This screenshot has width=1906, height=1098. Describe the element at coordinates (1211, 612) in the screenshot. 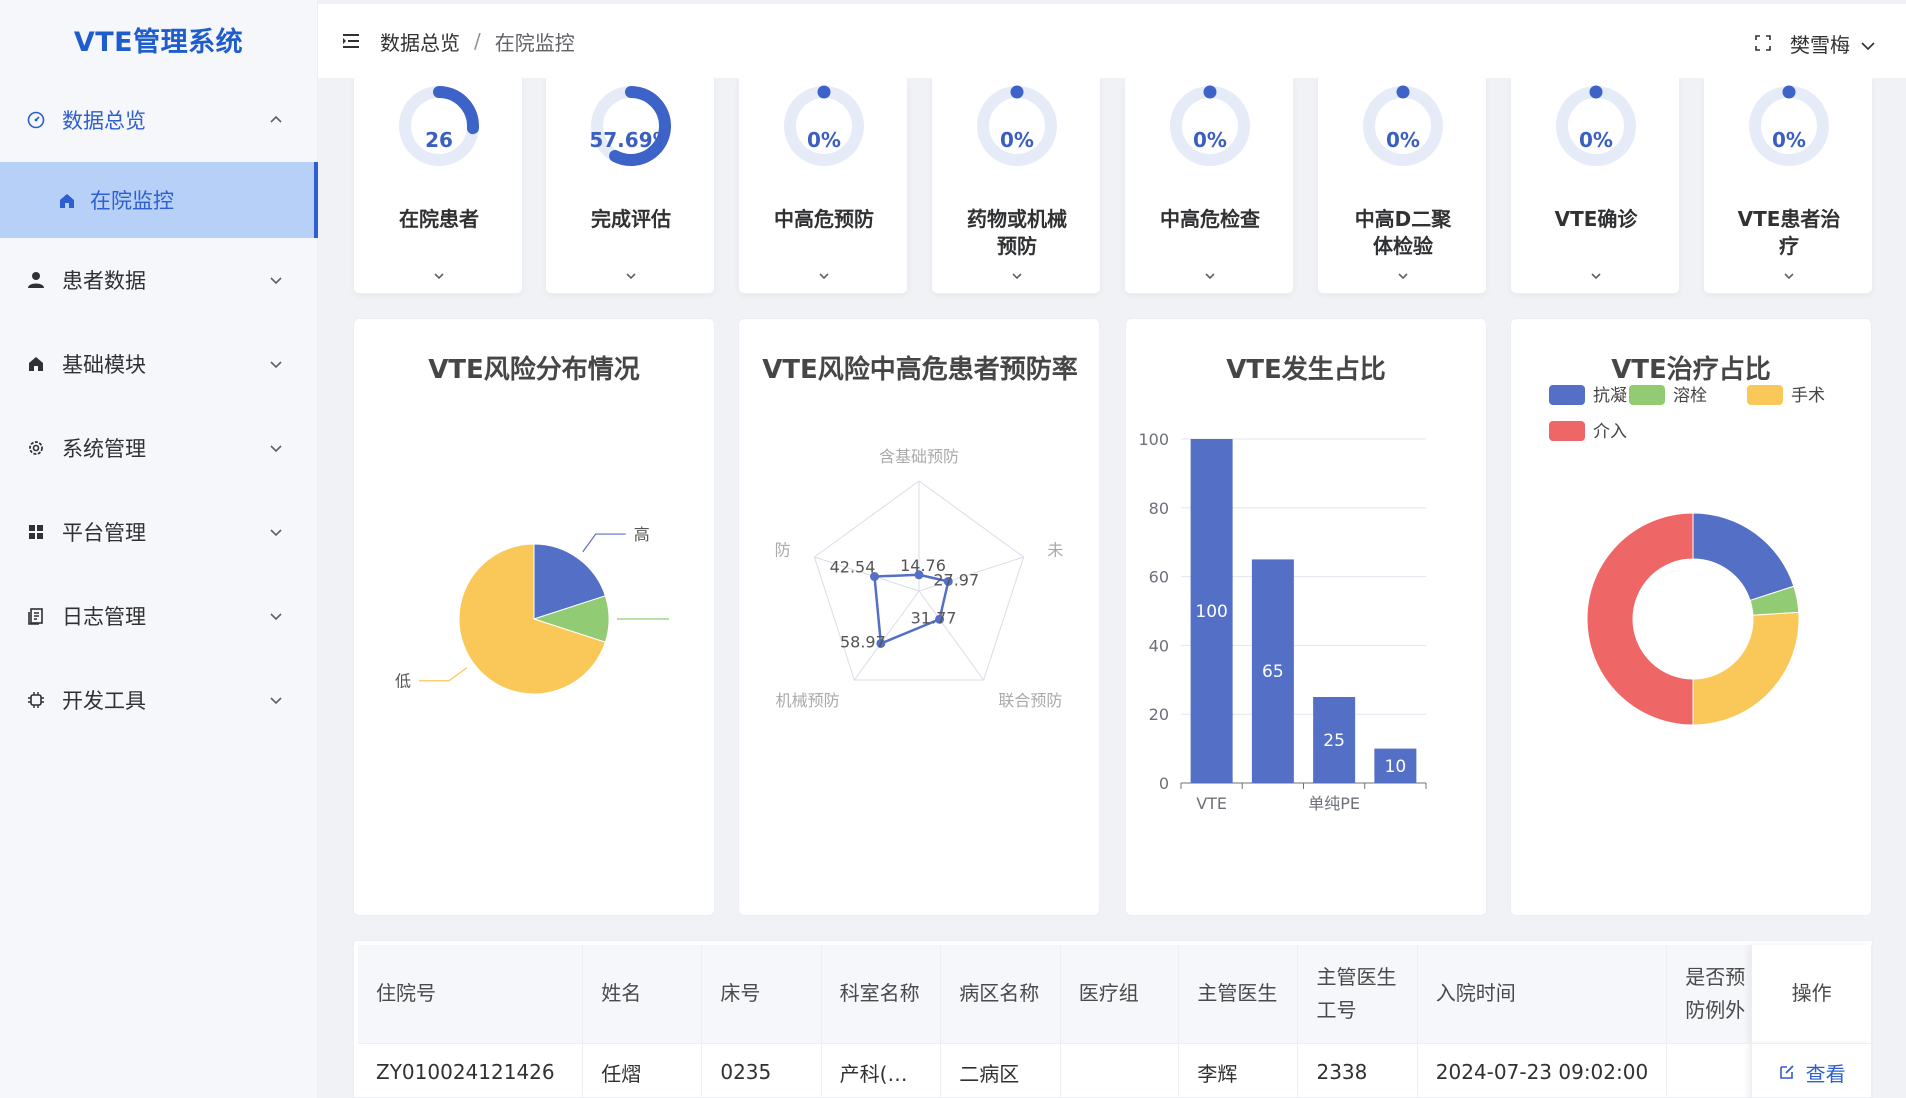

I see `bar-value-label: 100` at that location.